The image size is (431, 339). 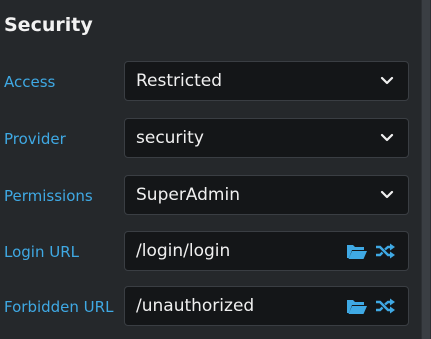 What do you see at coordinates (30, 82) in the screenshot?
I see `access-label: Access` at bounding box center [30, 82].